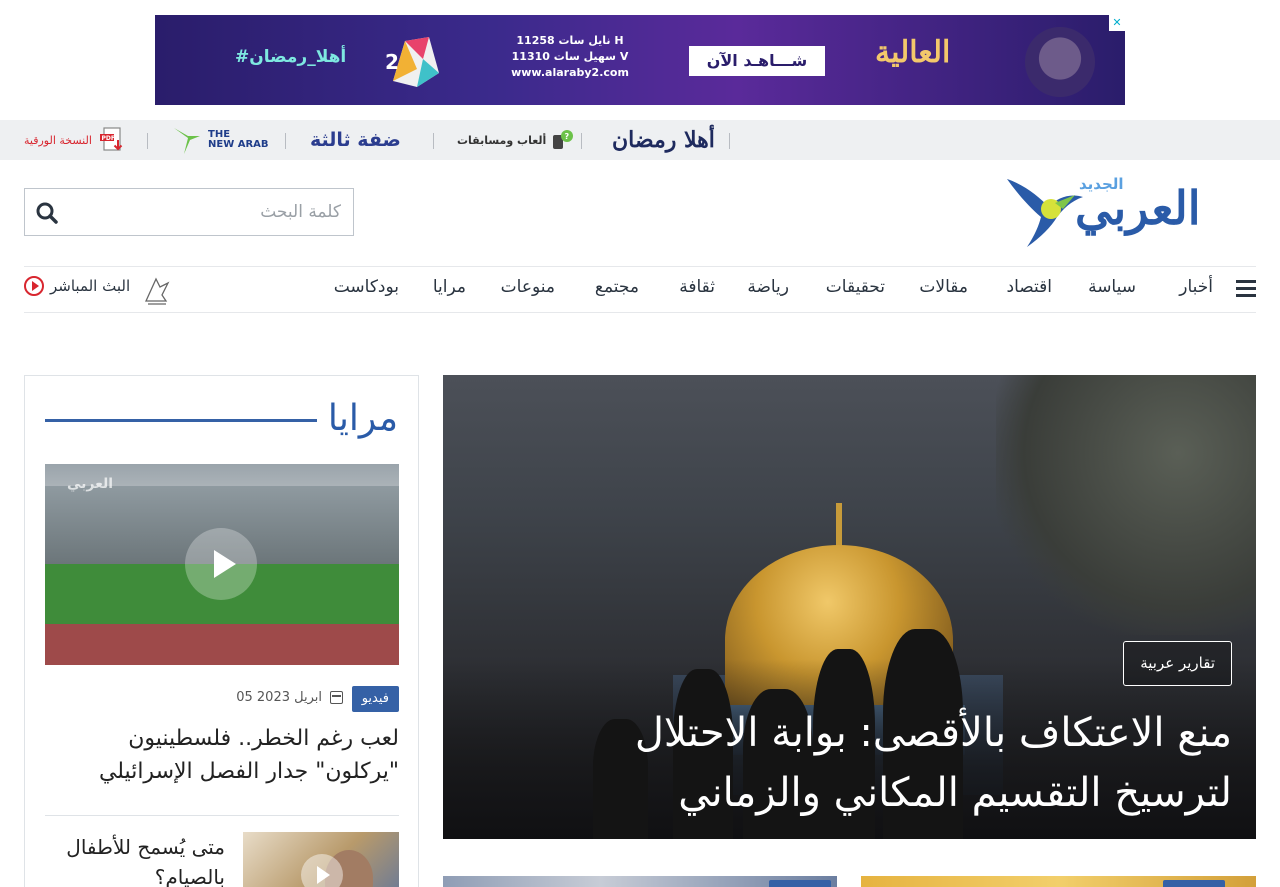 The image size is (1280, 887). I want to click on nav-item-misc: منوعات, so click(528, 287).